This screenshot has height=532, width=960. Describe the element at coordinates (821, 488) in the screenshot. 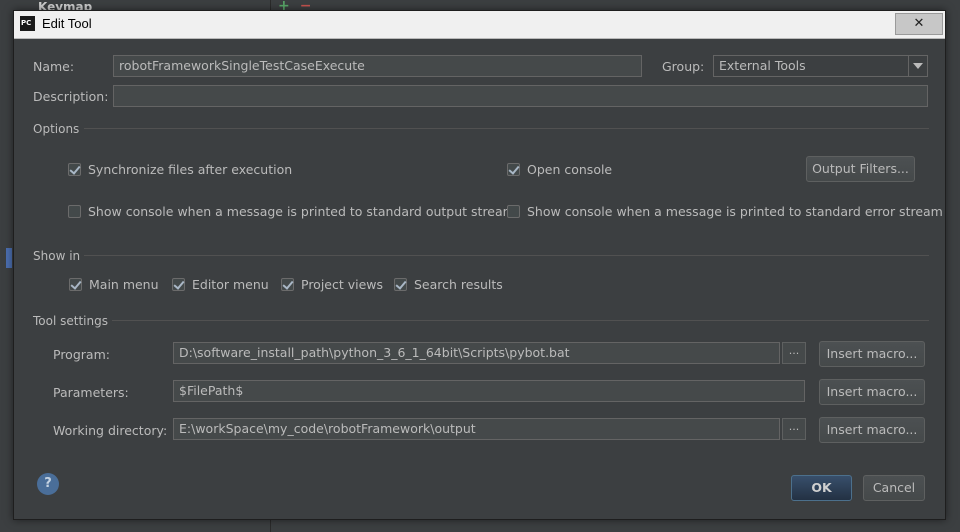

I see `ok-button: OK` at that location.